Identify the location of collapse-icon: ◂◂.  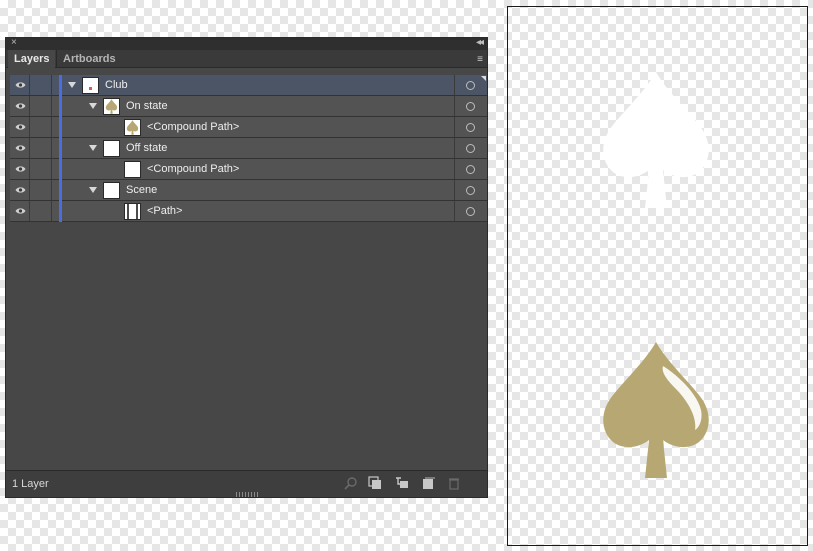
(480, 42).